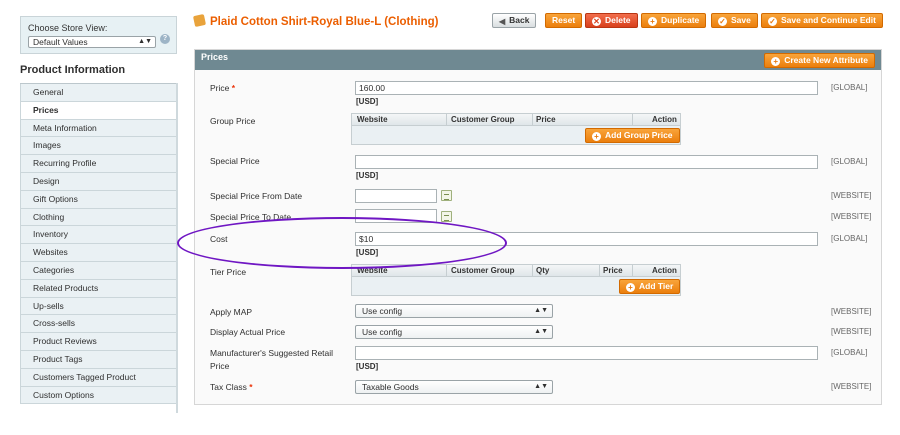 The height and width of the screenshot is (435, 900). I want to click on col-price: Price, so click(613, 270).